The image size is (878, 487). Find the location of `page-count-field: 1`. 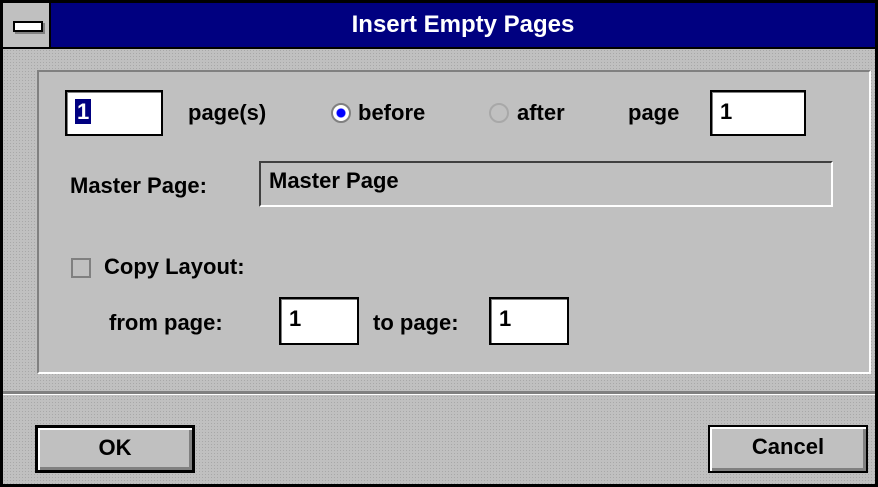

page-count-field: 1 is located at coordinates (114, 113).